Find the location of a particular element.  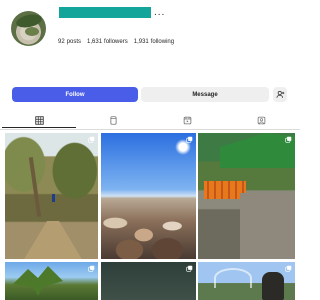

posts-label: posts is located at coordinates (74, 42).